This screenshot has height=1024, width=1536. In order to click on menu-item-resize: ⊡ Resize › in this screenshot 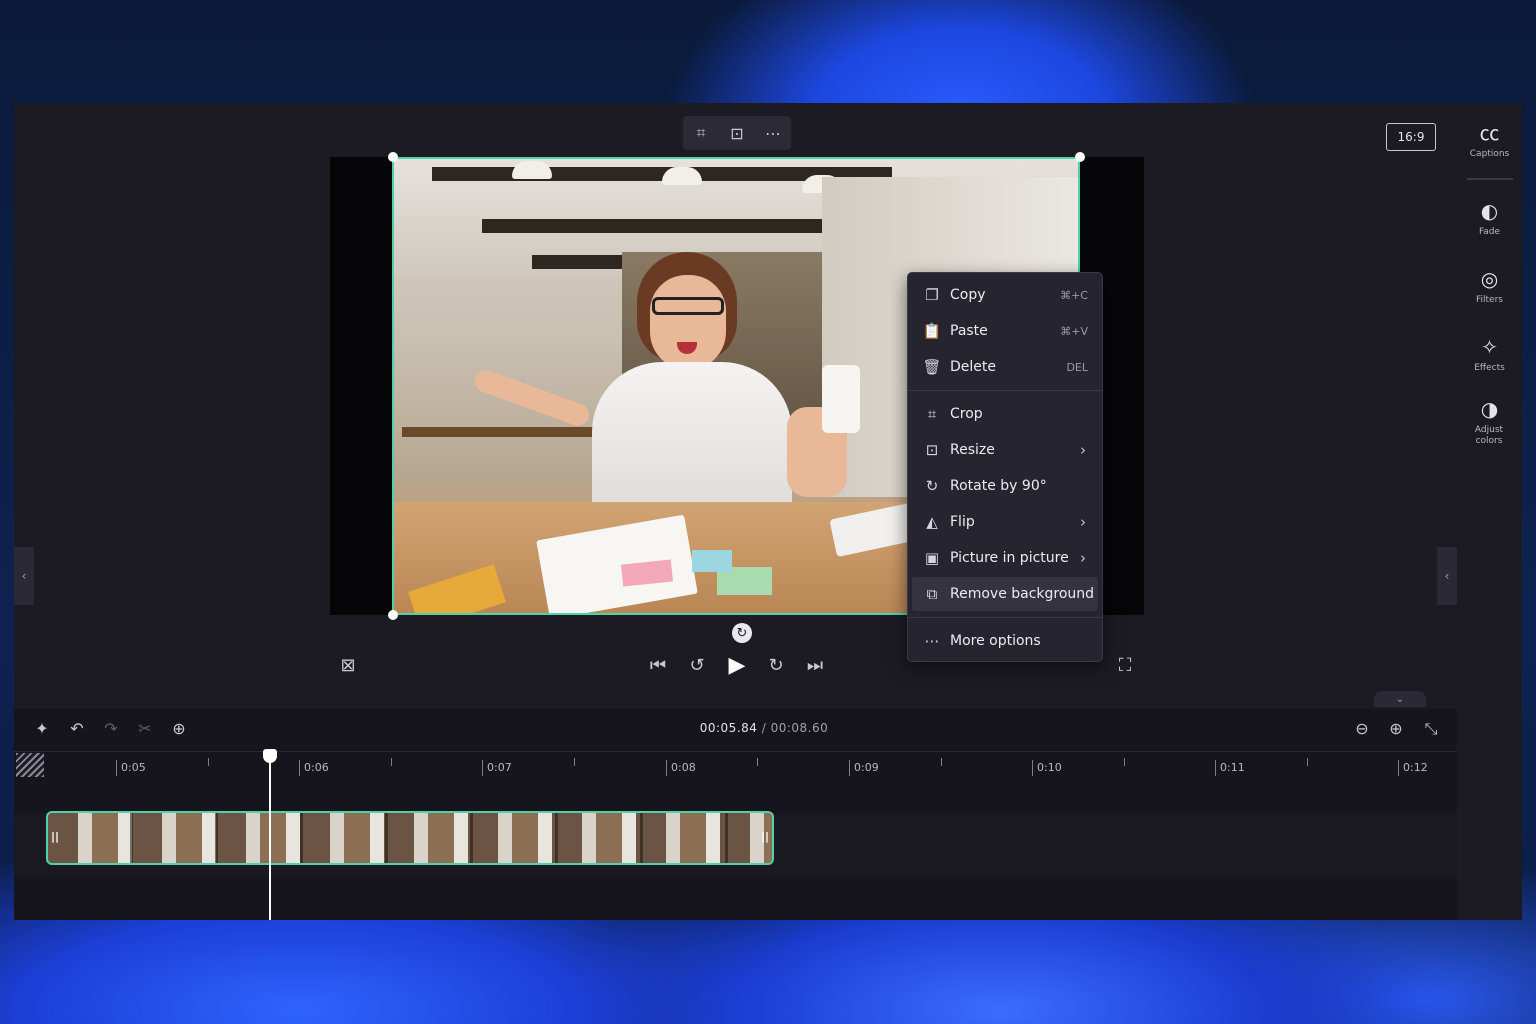, I will do `click(1005, 450)`.